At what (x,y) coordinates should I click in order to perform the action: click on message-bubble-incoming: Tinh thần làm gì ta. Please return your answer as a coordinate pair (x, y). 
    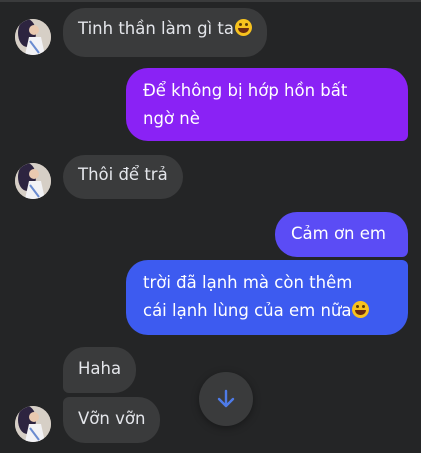
    Looking at the image, I should click on (165, 32).